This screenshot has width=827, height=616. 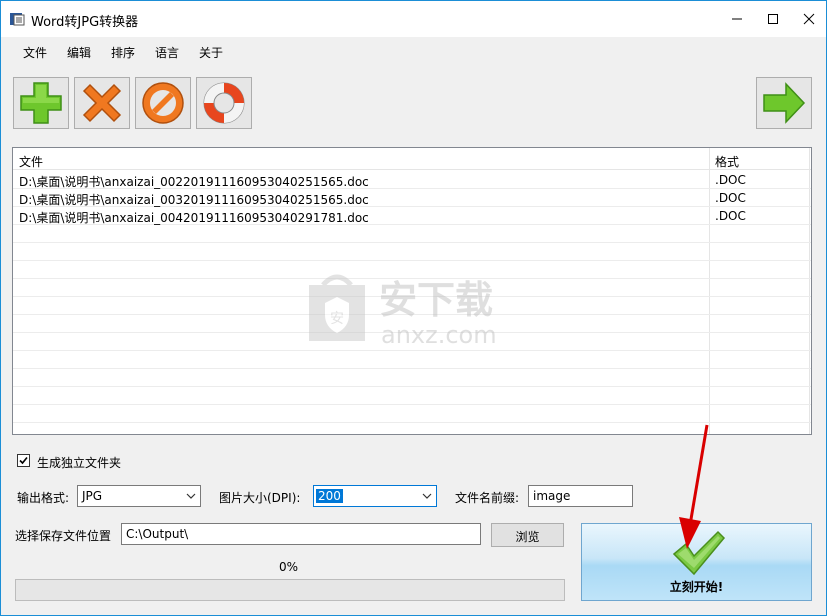 I want to click on no-entry-icon, so click(x=163, y=103).